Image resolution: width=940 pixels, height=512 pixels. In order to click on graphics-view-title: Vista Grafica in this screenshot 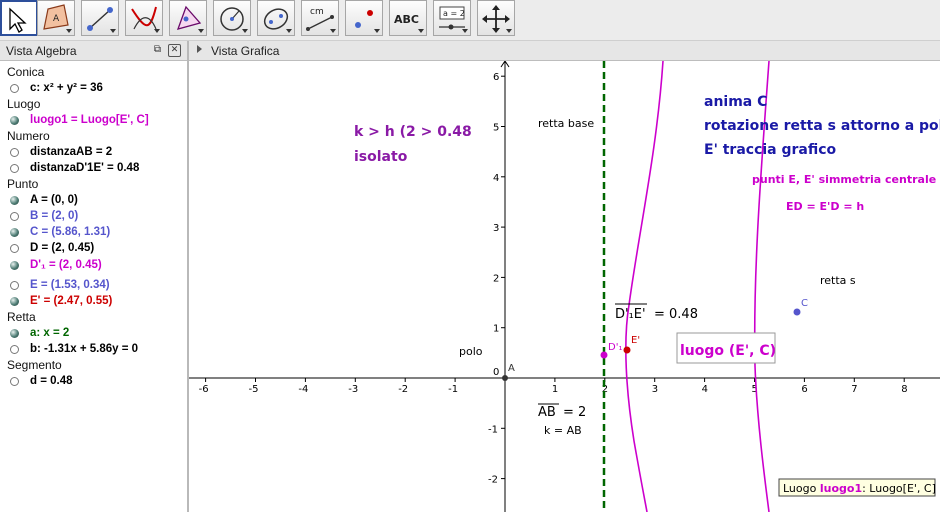, I will do `click(245, 51)`.